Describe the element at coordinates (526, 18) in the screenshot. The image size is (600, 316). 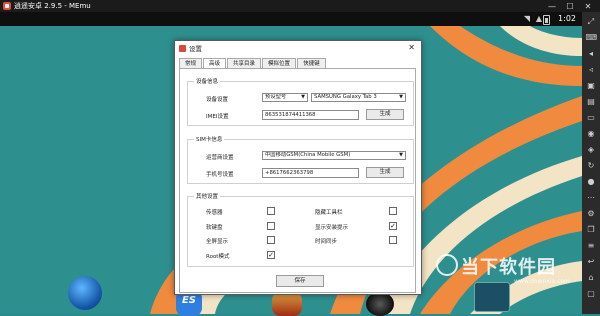
I see `wifi-icon: ◥` at that location.